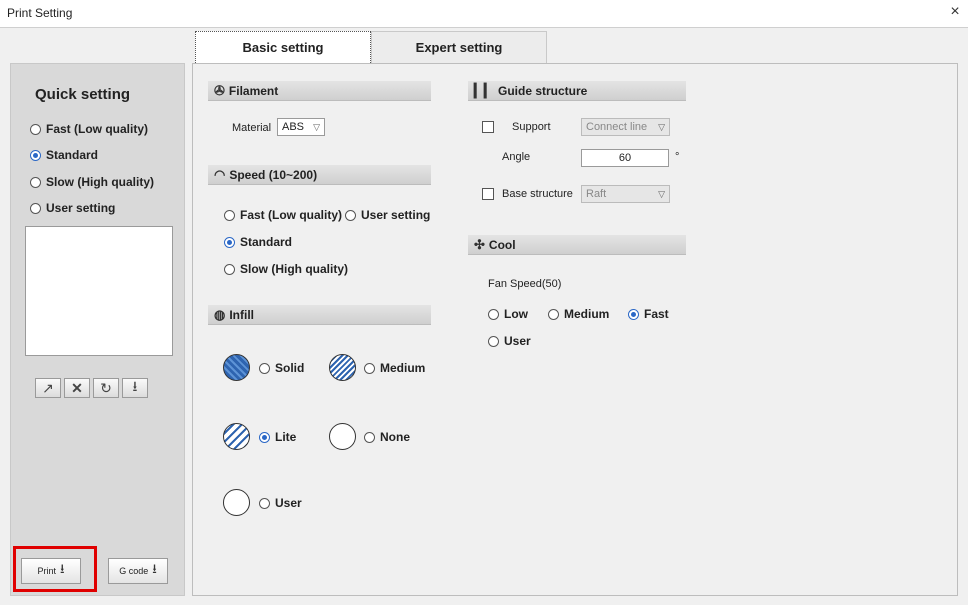 This screenshot has height=605, width=968. What do you see at coordinates (508, 314) in the screenshot?
I see `fan-low-option: Low` at bounding box center [508, 314].